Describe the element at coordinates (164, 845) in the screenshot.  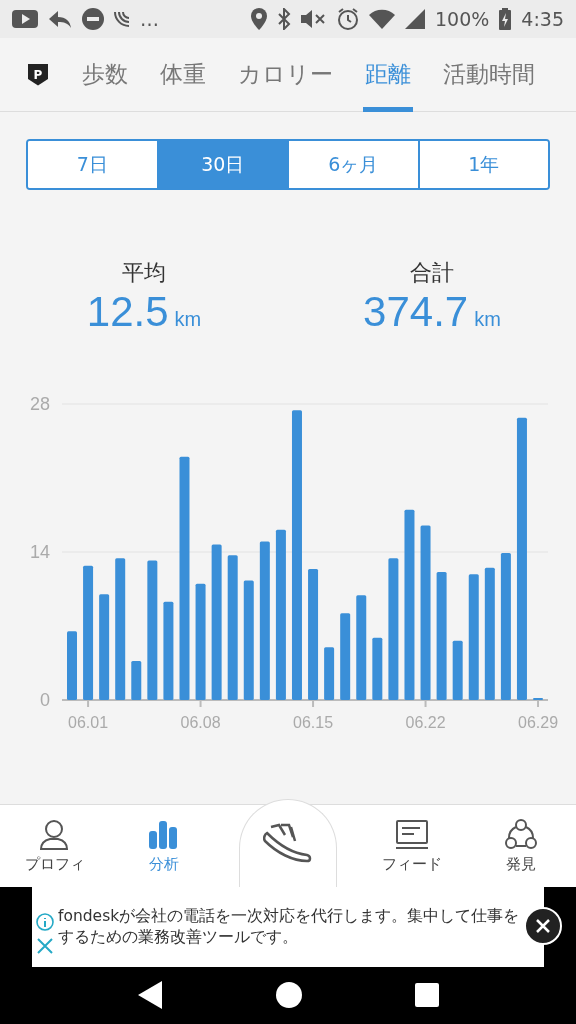
I see `nav-tab: 分析` at that location.